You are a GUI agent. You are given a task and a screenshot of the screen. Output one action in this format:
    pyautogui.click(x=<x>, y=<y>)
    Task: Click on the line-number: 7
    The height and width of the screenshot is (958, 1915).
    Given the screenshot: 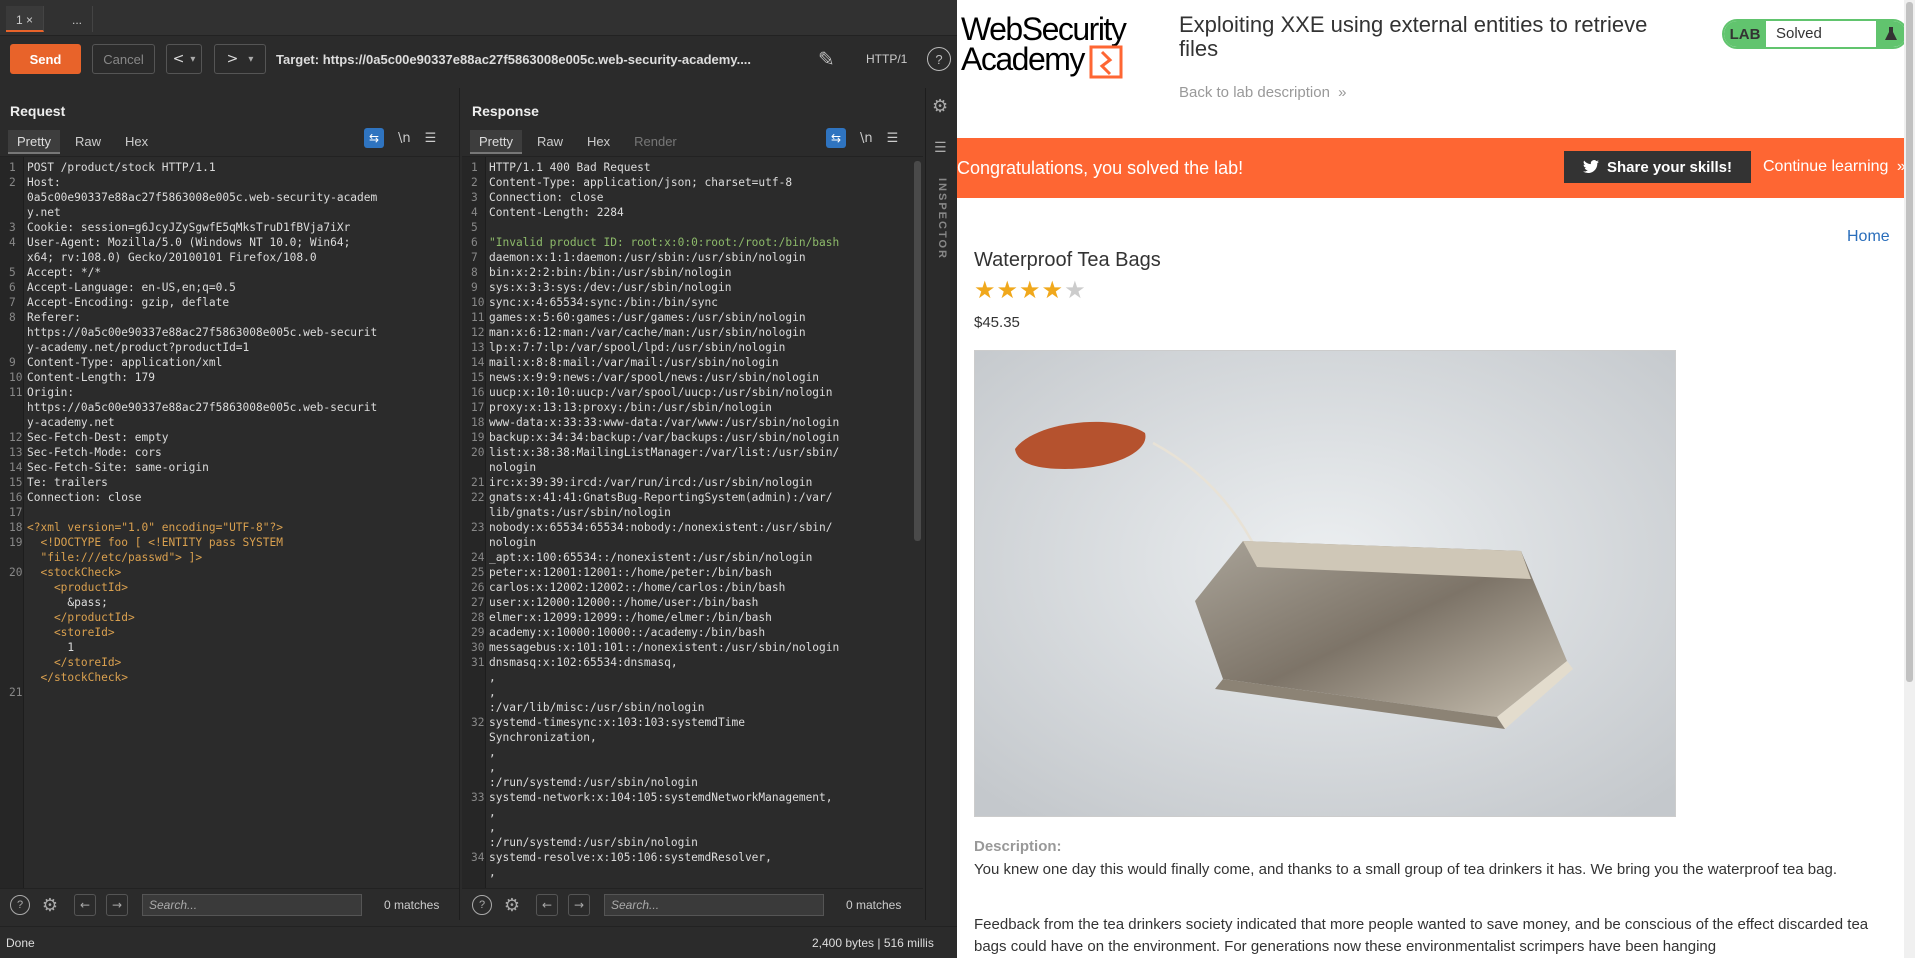 What is the action you would take?
    pyautogui.click(x=12, y=302)
    